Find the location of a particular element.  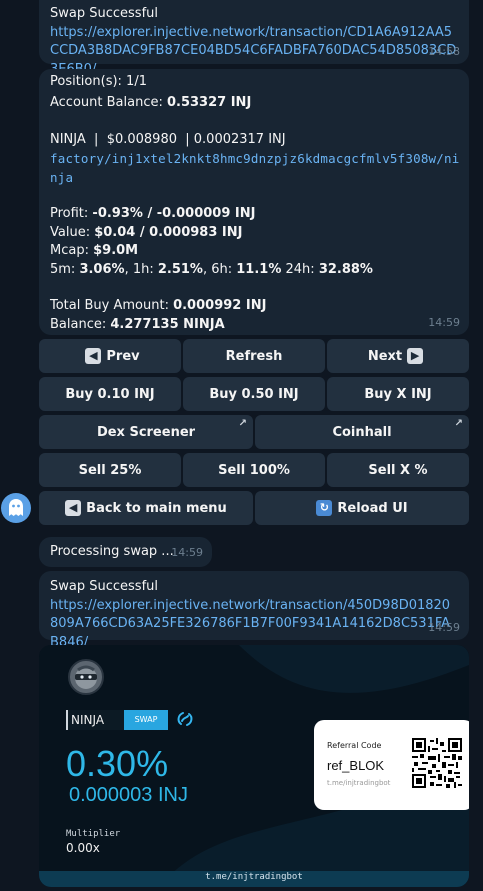

ninja-icon is located at coordinates (86, 677).